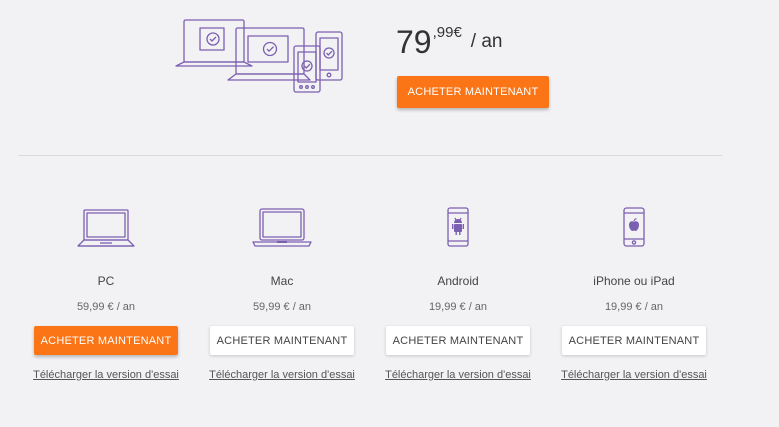 This screenshot has height=427, width=779. Describe the element at coordinates (458, 281) in the screenshot. I see `plan-name: Android` at that location.